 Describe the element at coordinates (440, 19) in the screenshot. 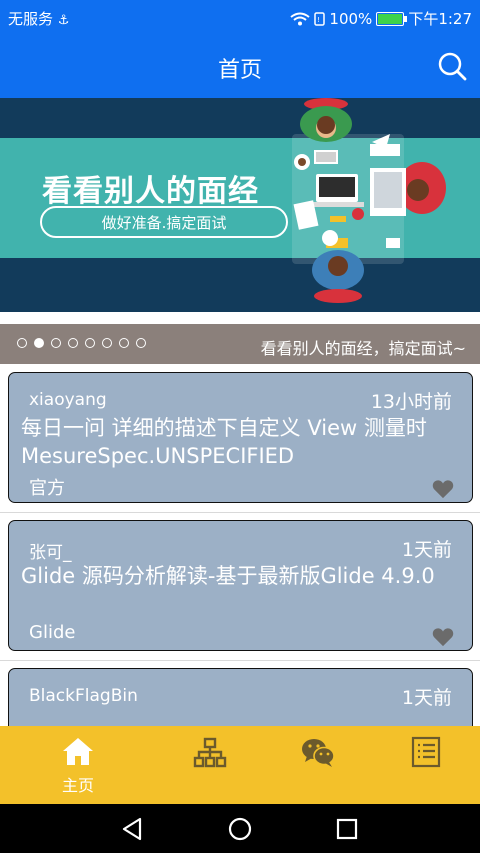

I see `clock: 下午1:27` at that location.